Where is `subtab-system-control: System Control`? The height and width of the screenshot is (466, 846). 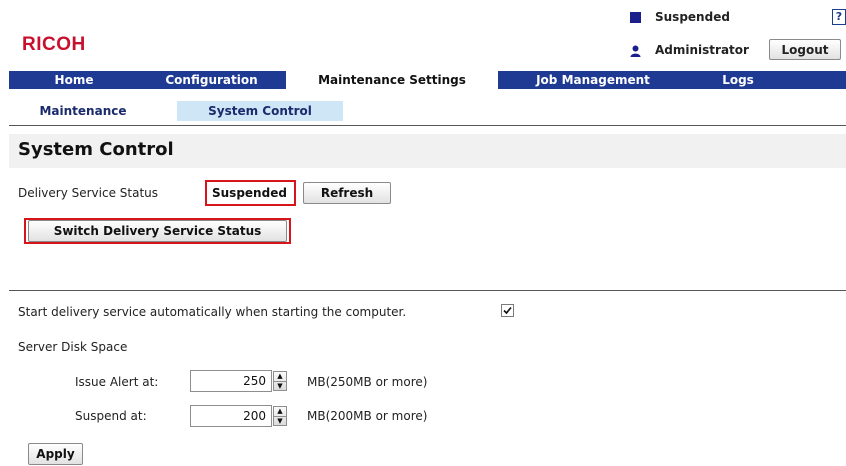
subtab-system-control: System Control is located at coordinates (260, 111).